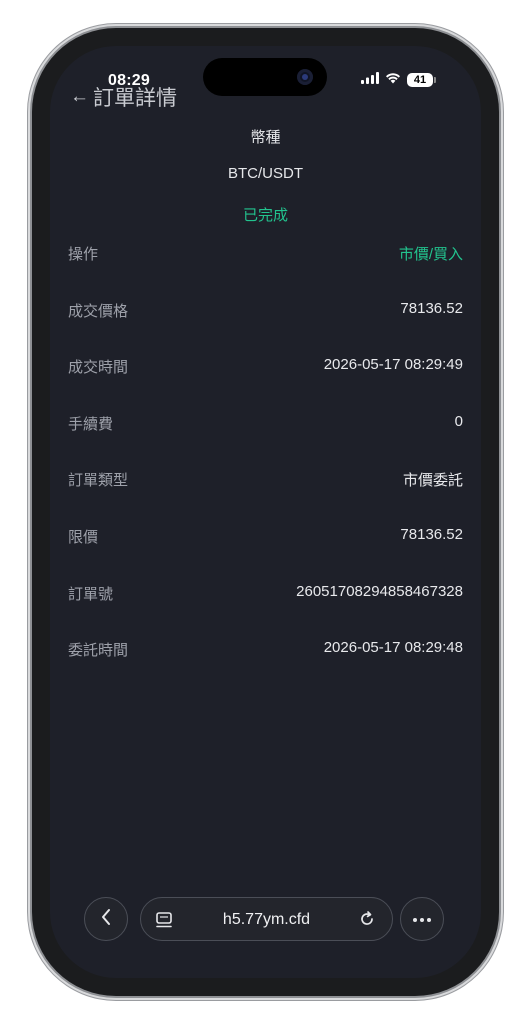 The height and width of the screenshot is (1024, 531). I want to click on more-button, so click(422, 919).